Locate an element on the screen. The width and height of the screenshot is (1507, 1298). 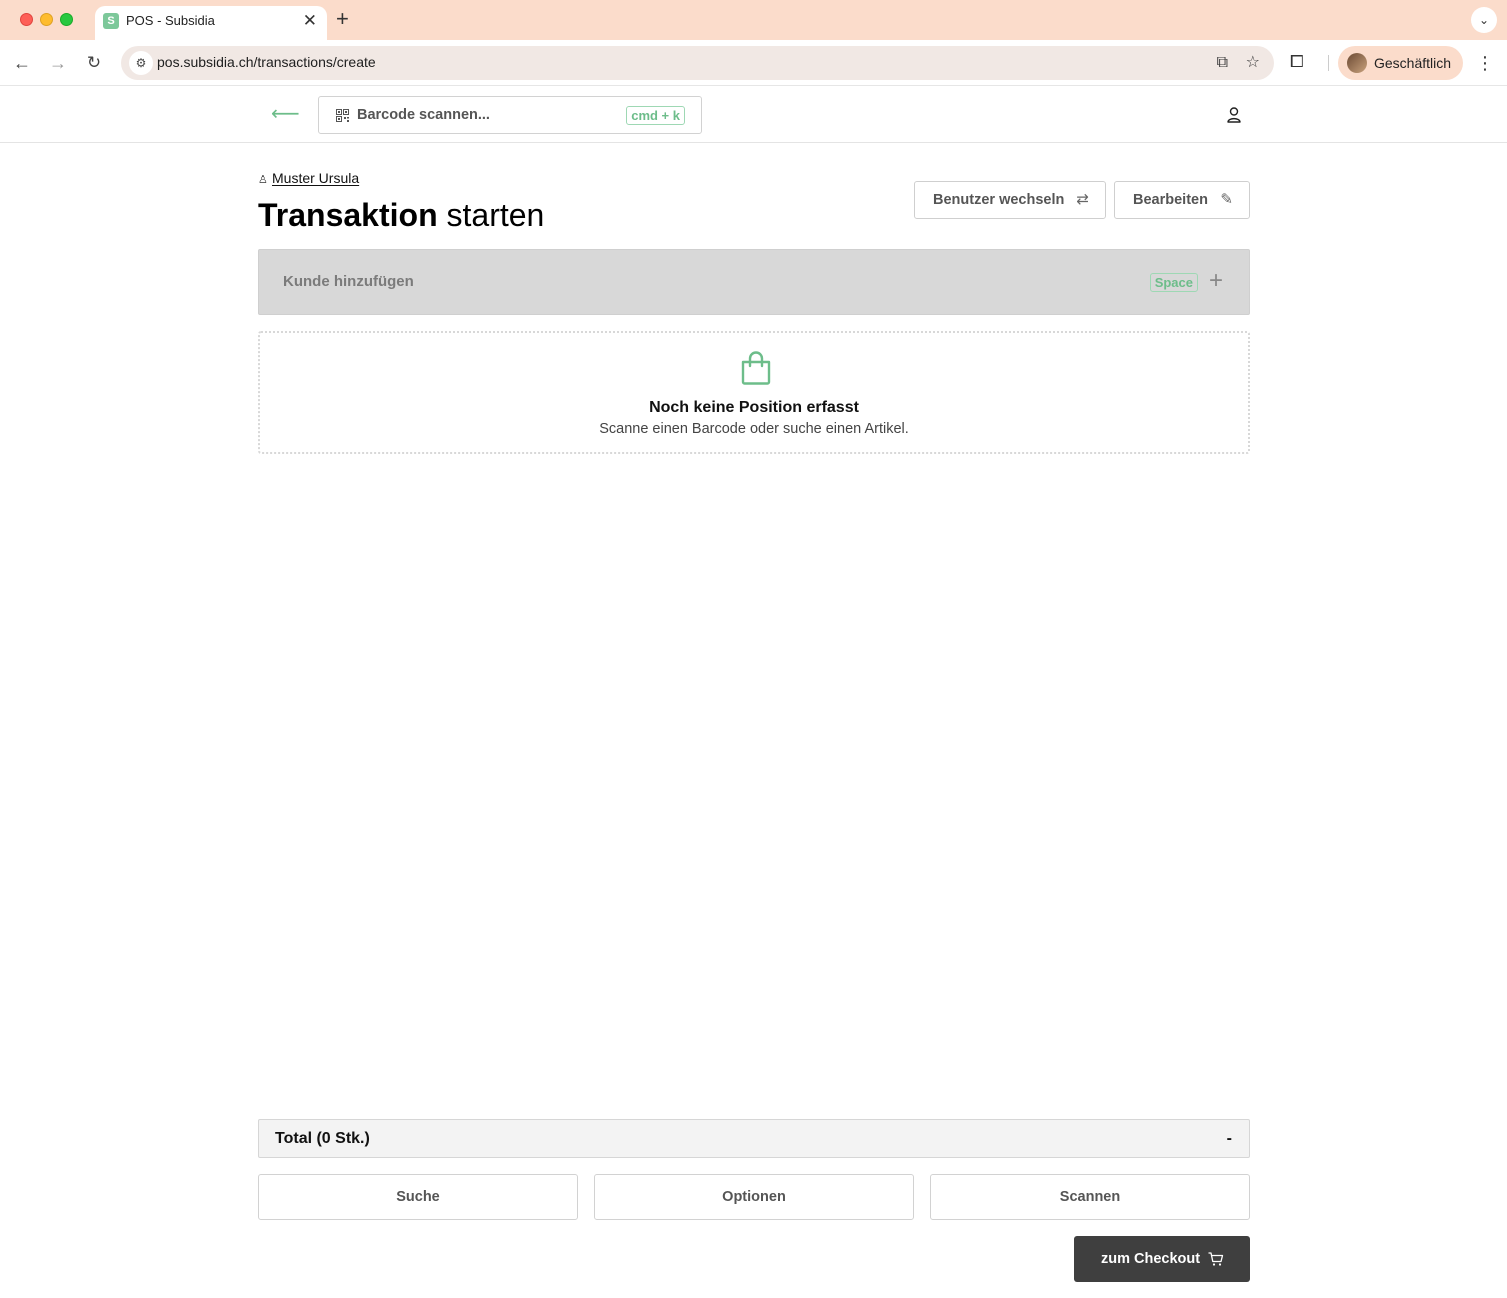
back-arrow-icon: ⟵ is located at coordinates (285, 114).